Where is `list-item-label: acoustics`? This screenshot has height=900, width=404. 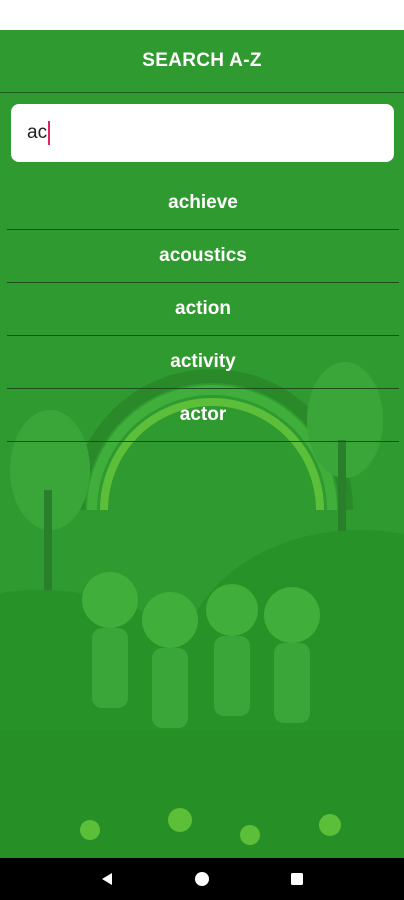
list-item-label: acoustics is located at coordinates (203, 255).